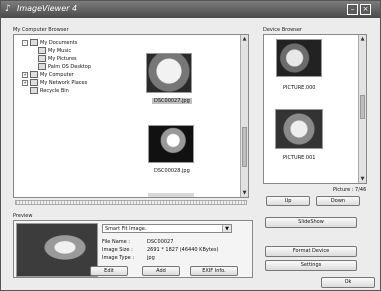 This screenshot has width=381, height=291. I want to click on computer-icon, so click(34, 74).